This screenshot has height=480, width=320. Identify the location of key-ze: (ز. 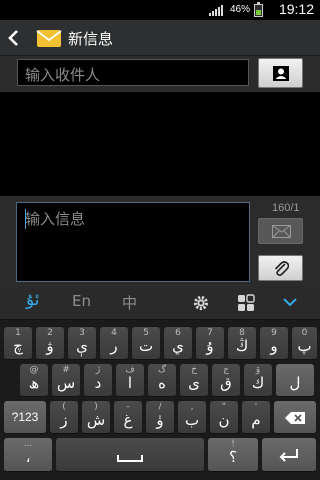
(64, 417).